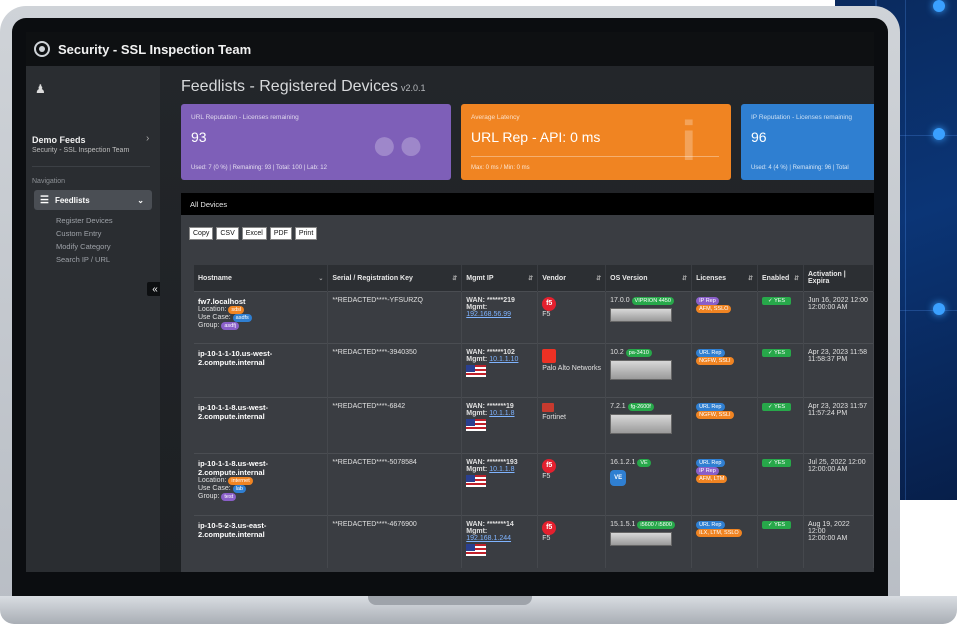 The width and height of the screenshot is (957, 624). Describe the element at coordinates (83, 246) in the screenshot. I see `nav-modify-category: Modify Category` at that location.